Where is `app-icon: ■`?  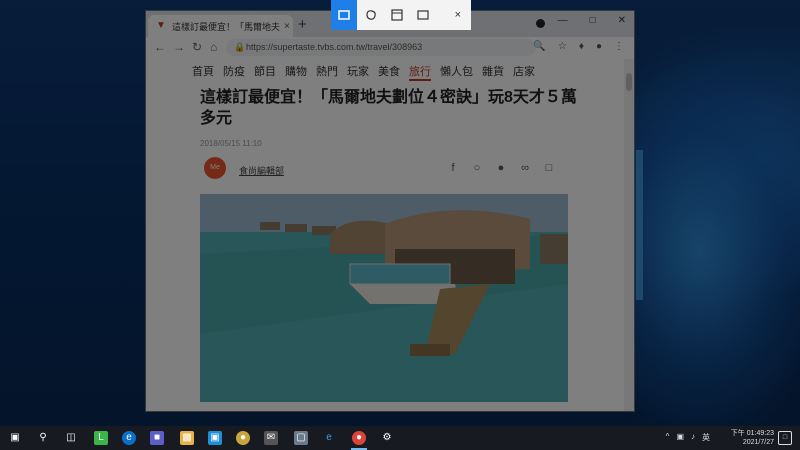
app-icon: ■ is located at coordinates (157, 438).